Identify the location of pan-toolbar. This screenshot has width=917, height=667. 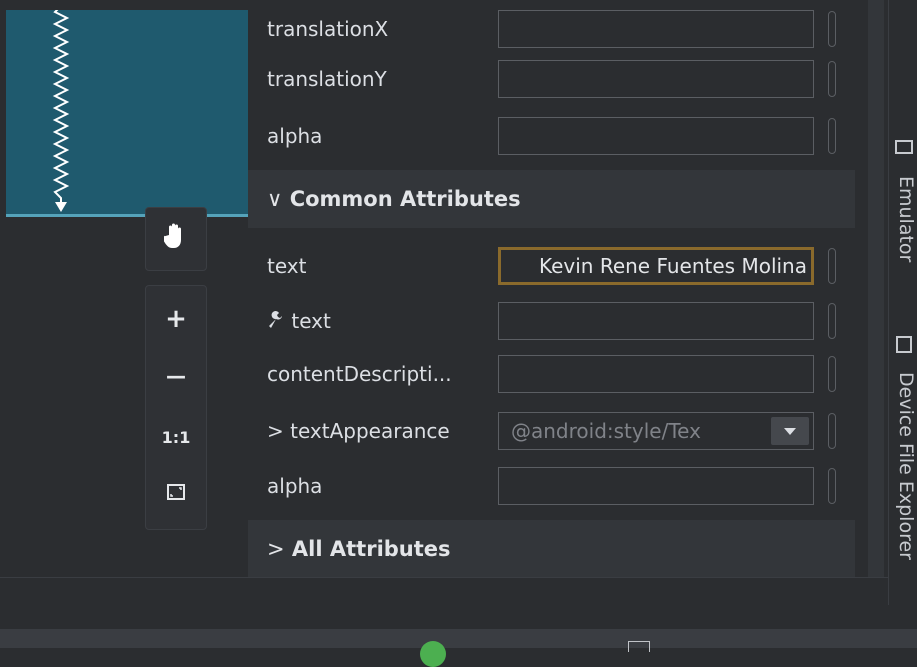
(176, 239).